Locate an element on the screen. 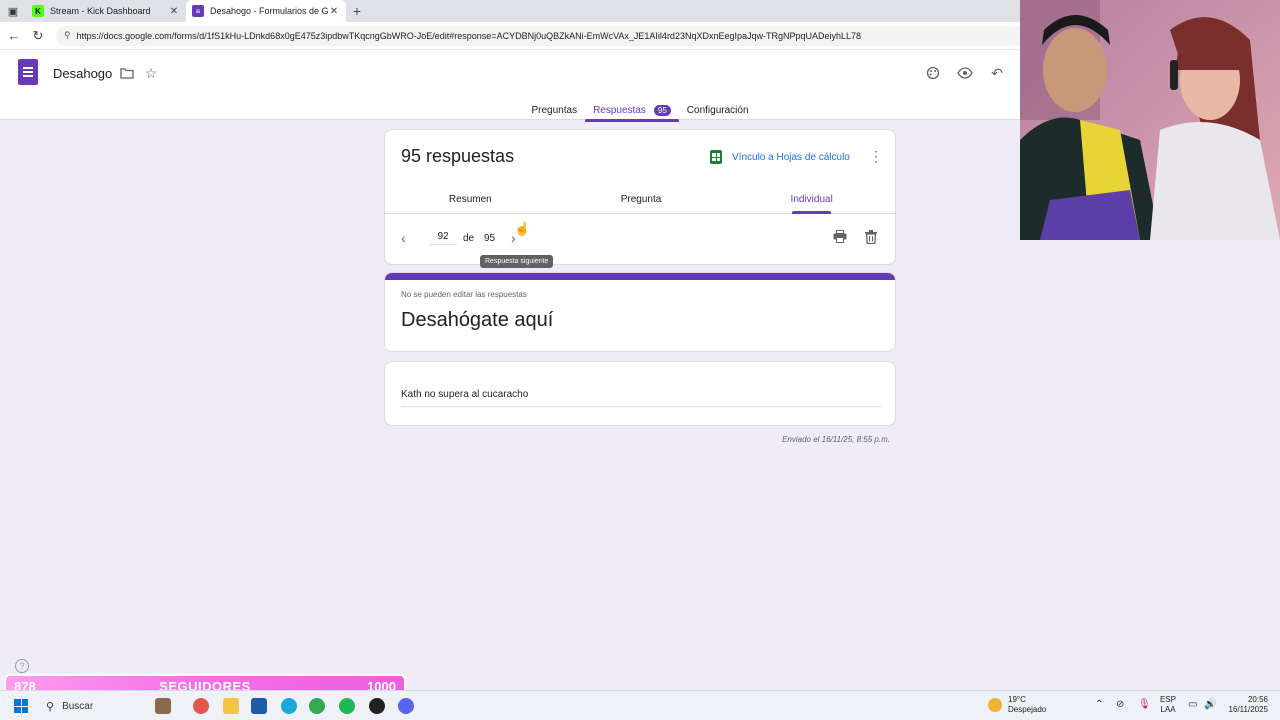 This screenshot has height=720, width=1280. tab-respuestas: Respuestas 95 is located at coordinates (632, 111).